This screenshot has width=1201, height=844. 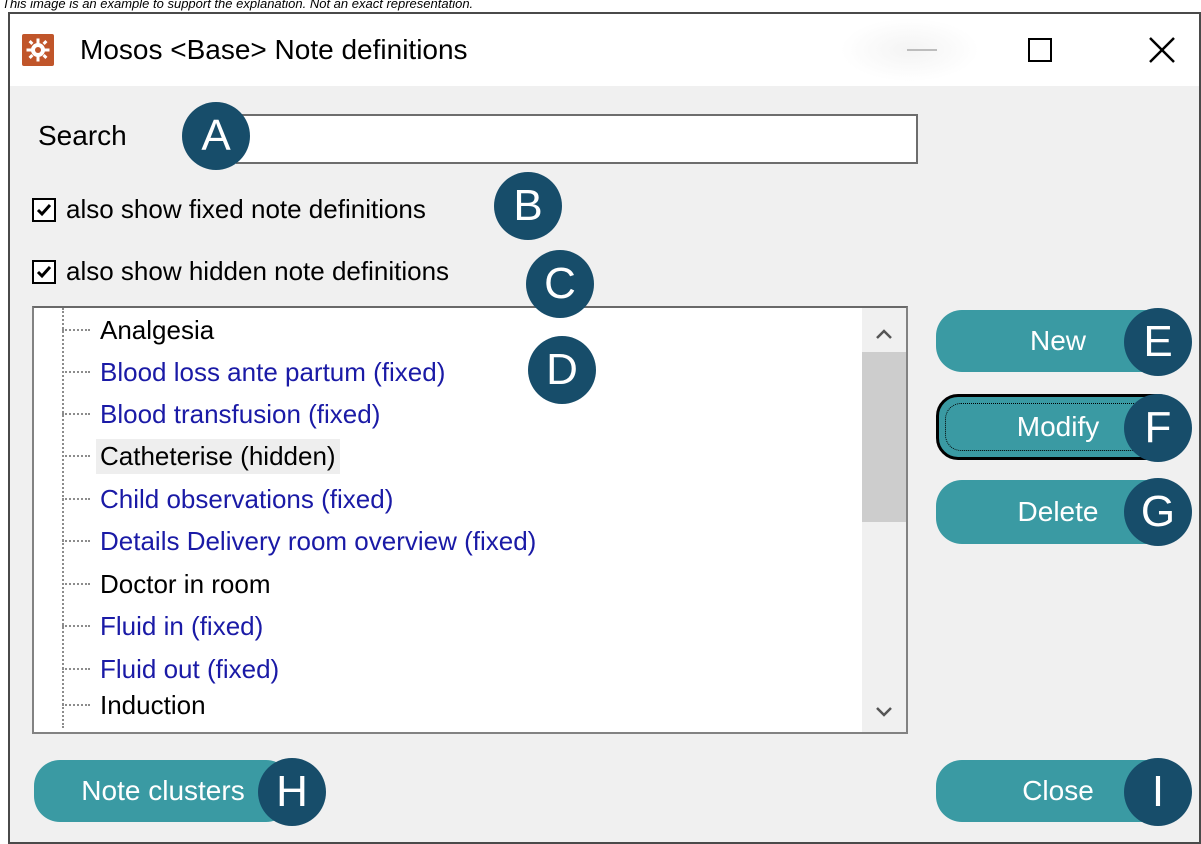 What do you see at coordinates (82, 135) in the screenshot?
I see `search-label: Search` at bounding box center [82, 135].